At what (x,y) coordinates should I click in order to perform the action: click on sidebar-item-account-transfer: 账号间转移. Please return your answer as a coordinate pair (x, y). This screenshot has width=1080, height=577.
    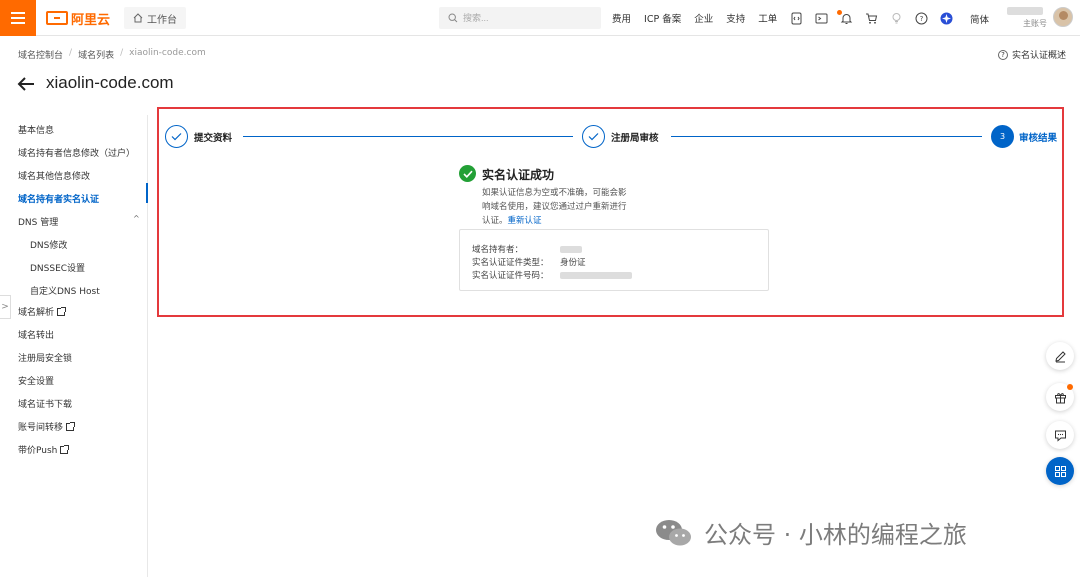
    Looking at the image, I should click on (47, 426).